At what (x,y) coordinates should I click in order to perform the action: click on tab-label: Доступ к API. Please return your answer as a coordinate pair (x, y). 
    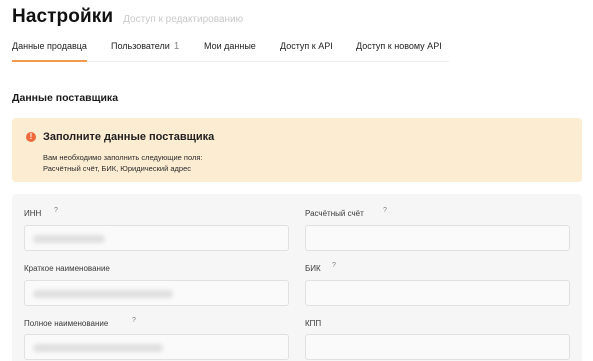
    Looking at the image, I should click on (306, 46).